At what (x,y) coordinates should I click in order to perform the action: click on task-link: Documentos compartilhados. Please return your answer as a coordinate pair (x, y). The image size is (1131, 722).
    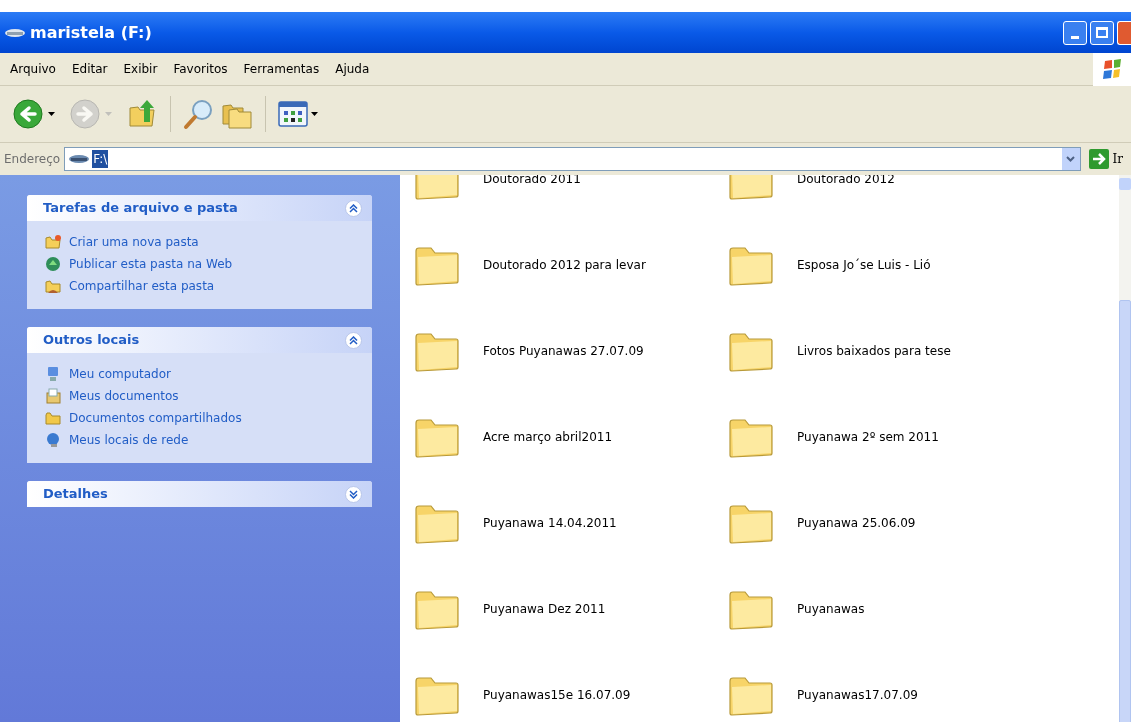
    Looking at the image, I should click on (199, 418).